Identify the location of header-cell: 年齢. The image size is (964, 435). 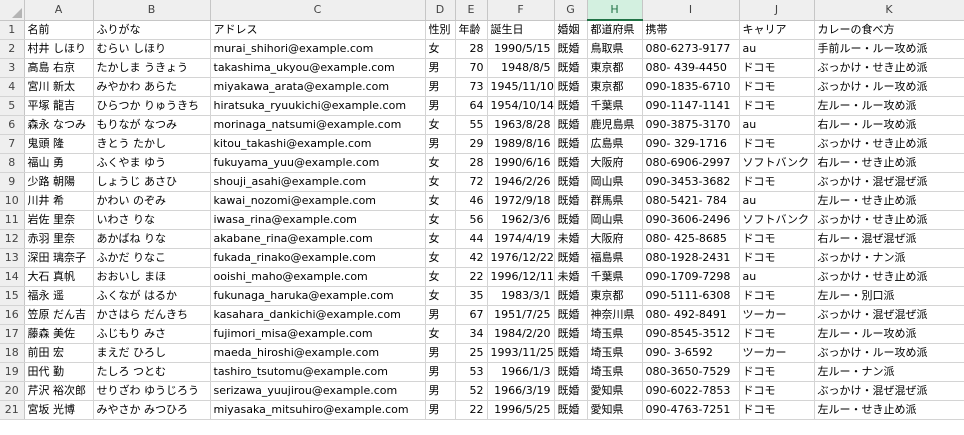
(471, 30).